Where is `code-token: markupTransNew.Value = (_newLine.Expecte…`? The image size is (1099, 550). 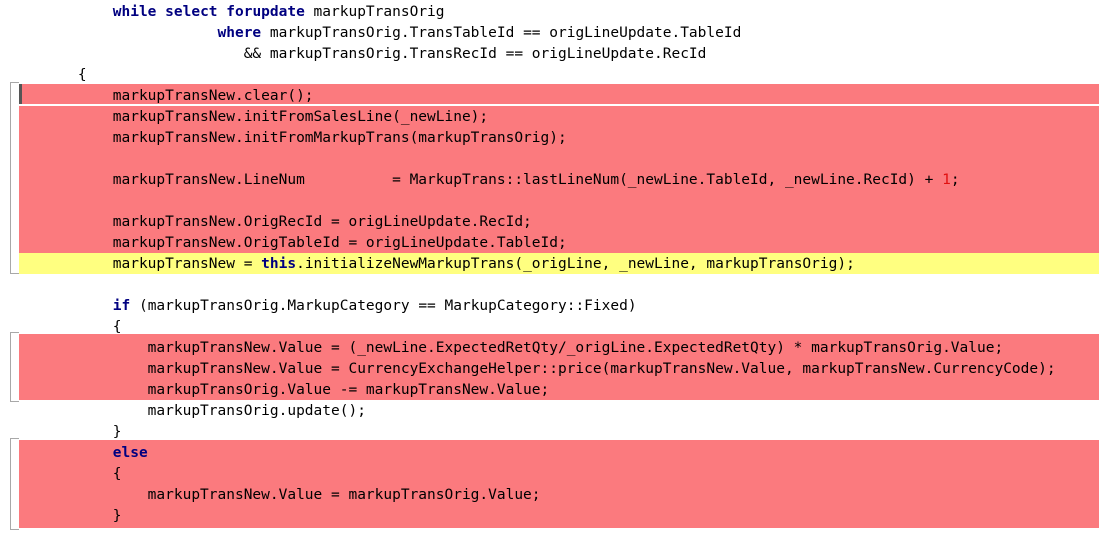 code-token: markupTransNew.Value = (_newLine.Expecte… is located at coordinates (506, 348).